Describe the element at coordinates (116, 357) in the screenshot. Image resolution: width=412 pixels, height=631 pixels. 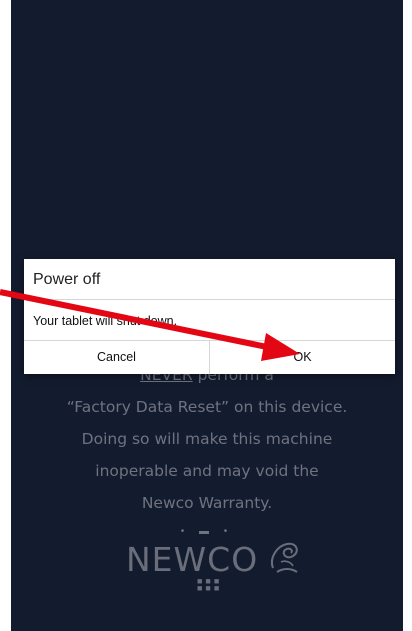
I see `cancel-button: Cancel` at that location.